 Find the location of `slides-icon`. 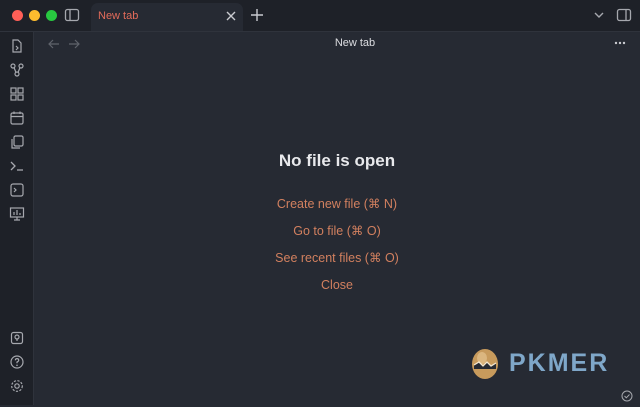

slides-icon is located at coordinates (17, 214).